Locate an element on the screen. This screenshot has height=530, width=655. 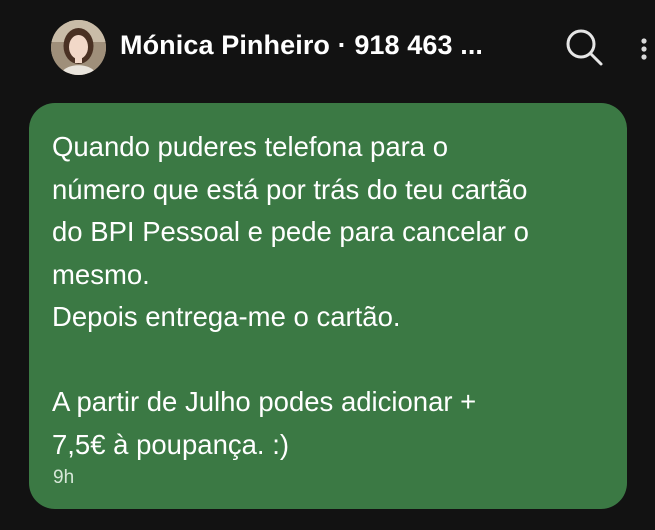
avatar-photo-icon is located at coordinates (78, 47).